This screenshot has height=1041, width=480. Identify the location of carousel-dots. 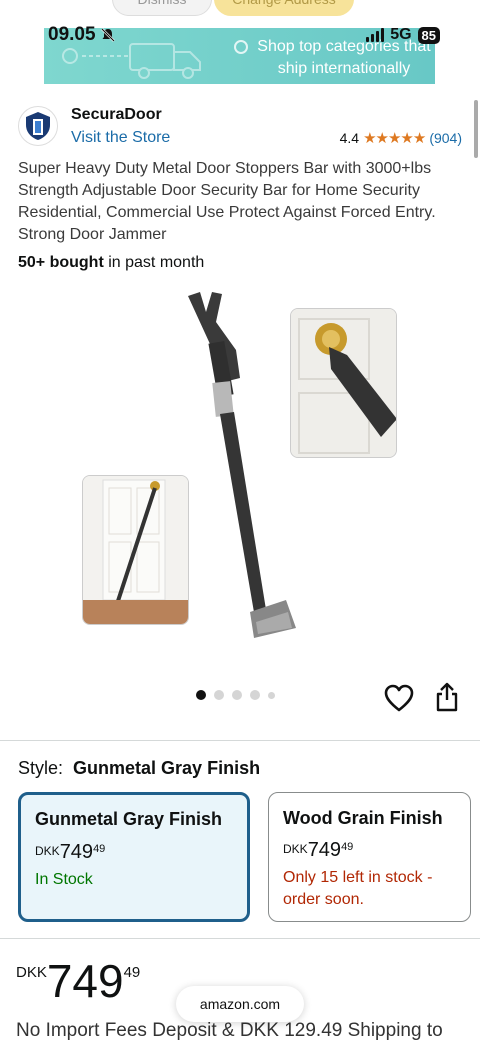
(235, 695).